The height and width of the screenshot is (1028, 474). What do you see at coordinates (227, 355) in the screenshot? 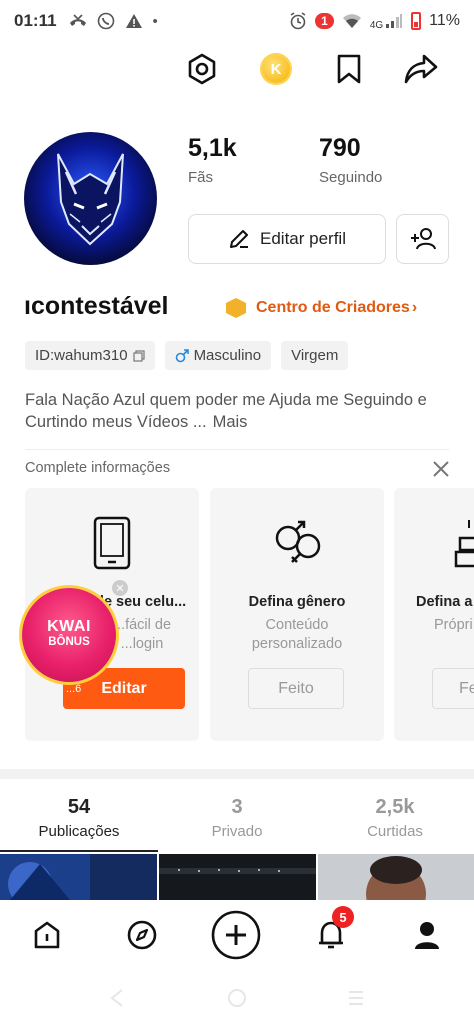
I see `gender-value: Masculino` at bounding box center [227, 355].